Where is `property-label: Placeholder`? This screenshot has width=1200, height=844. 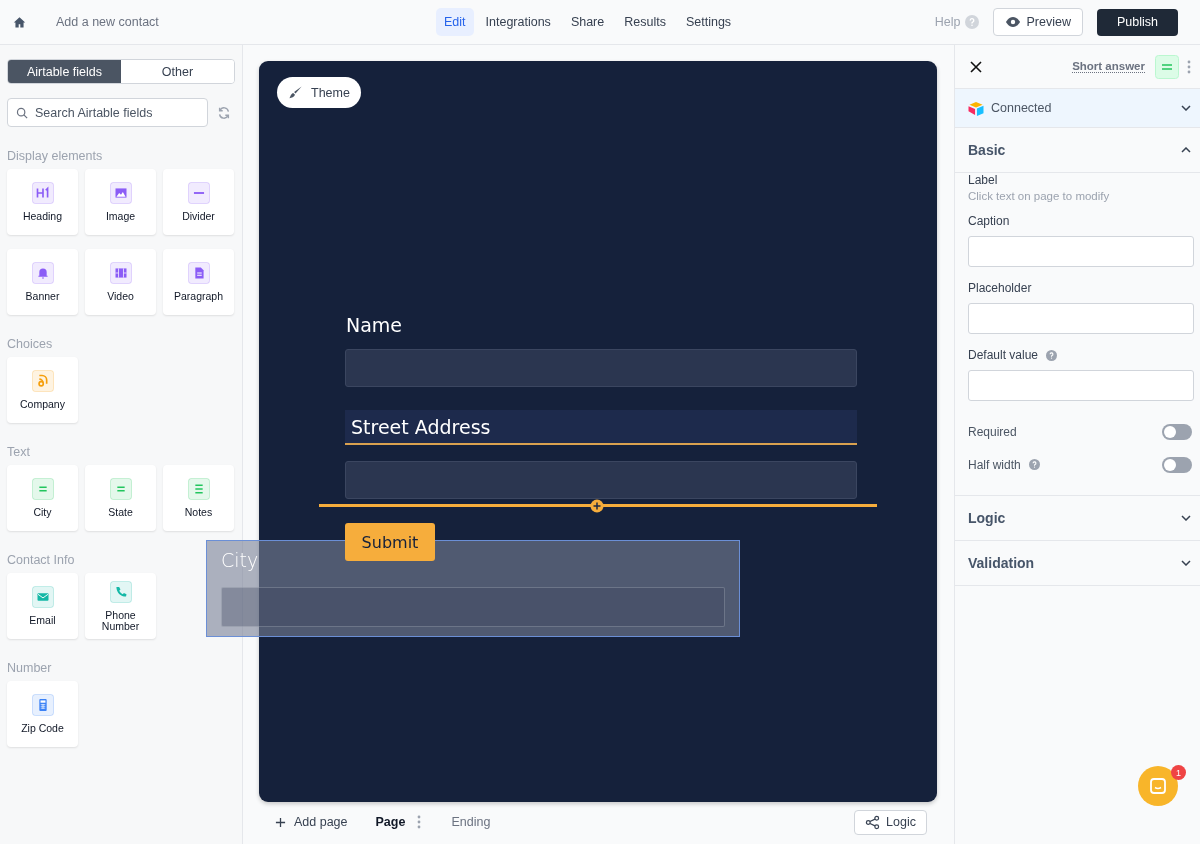
property-label: Placeholder is located at coordinates (1000, 288).